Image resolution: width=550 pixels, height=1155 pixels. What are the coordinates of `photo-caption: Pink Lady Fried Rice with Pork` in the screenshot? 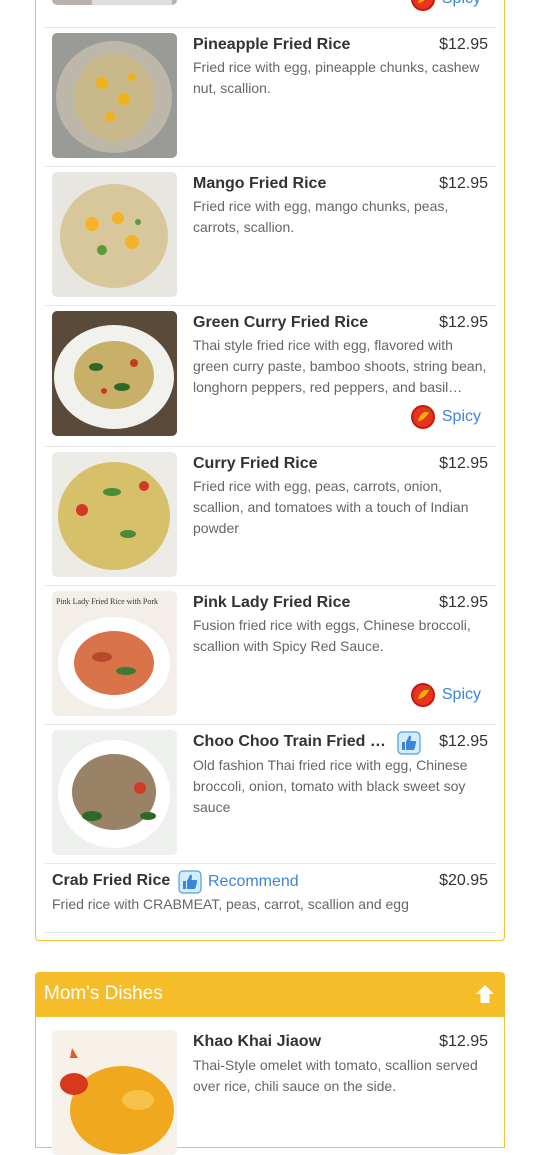 It's located at (107, 601).